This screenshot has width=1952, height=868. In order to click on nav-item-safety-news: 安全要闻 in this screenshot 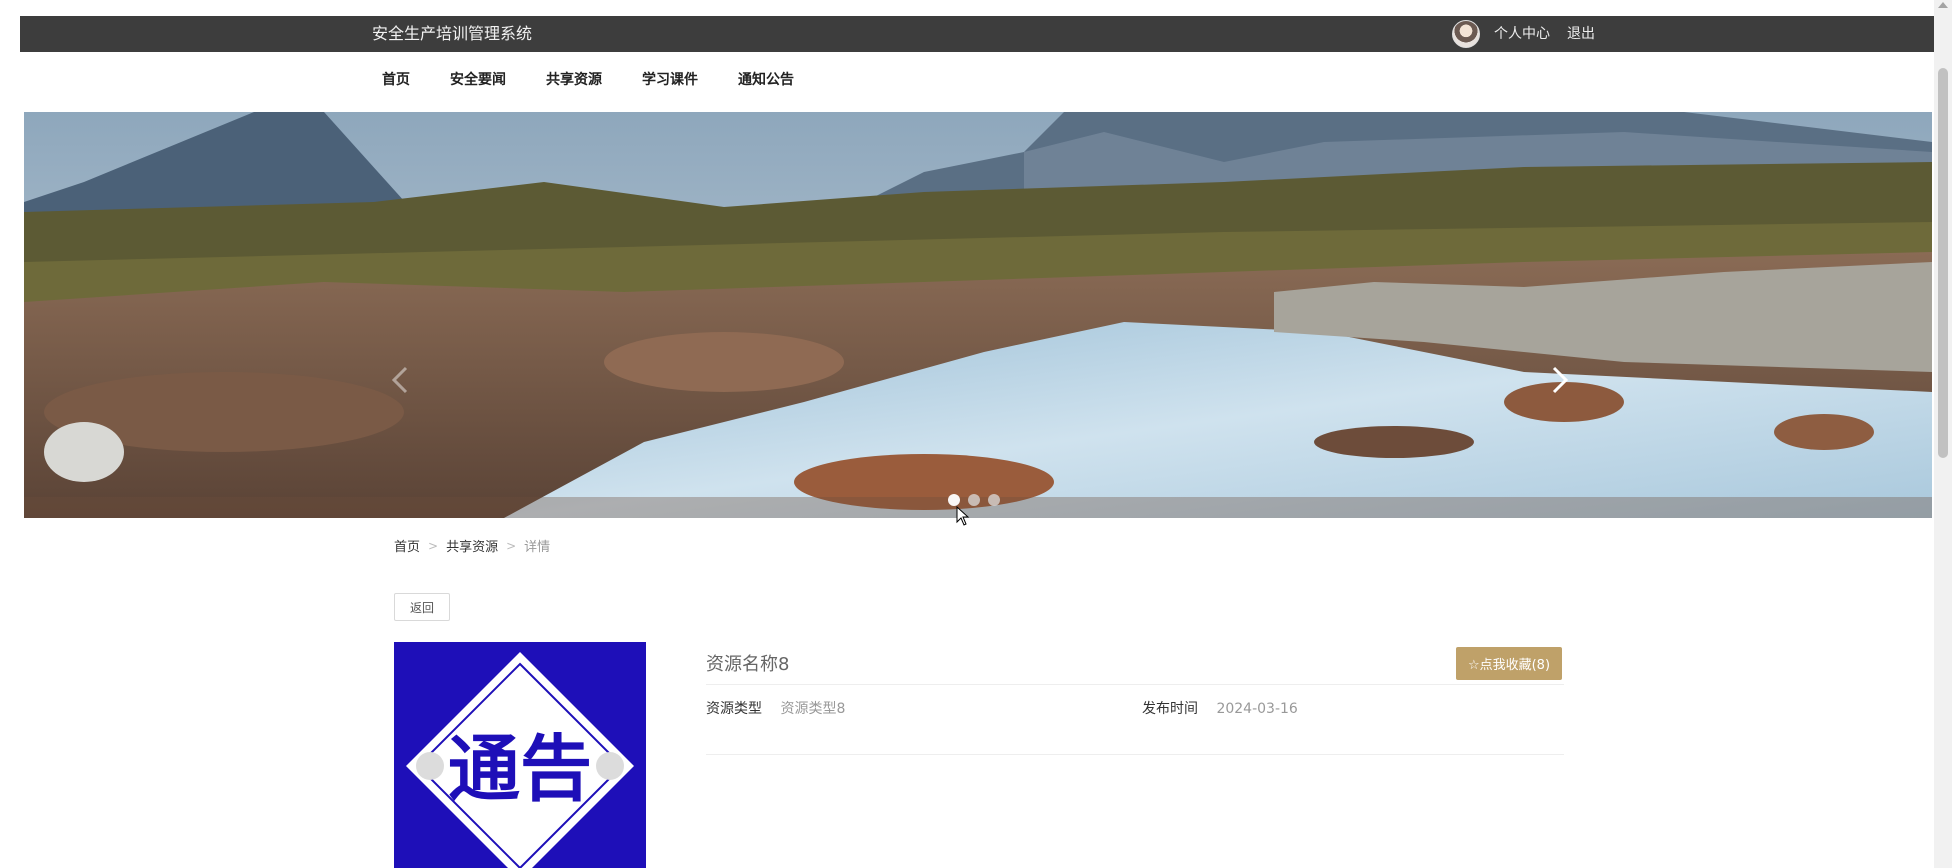, I will do `click(478, 80)`.